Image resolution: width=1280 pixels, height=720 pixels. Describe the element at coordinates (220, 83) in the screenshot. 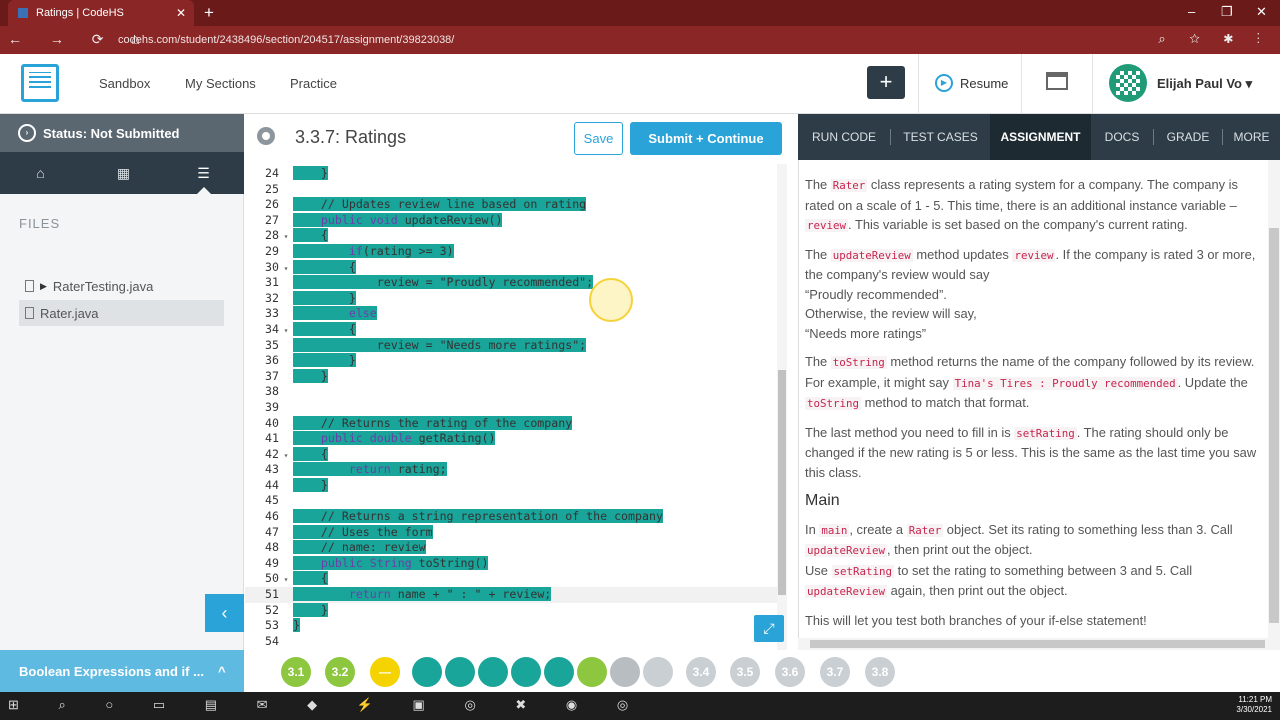

I see `nav-my-sections: My Sections` at that location.